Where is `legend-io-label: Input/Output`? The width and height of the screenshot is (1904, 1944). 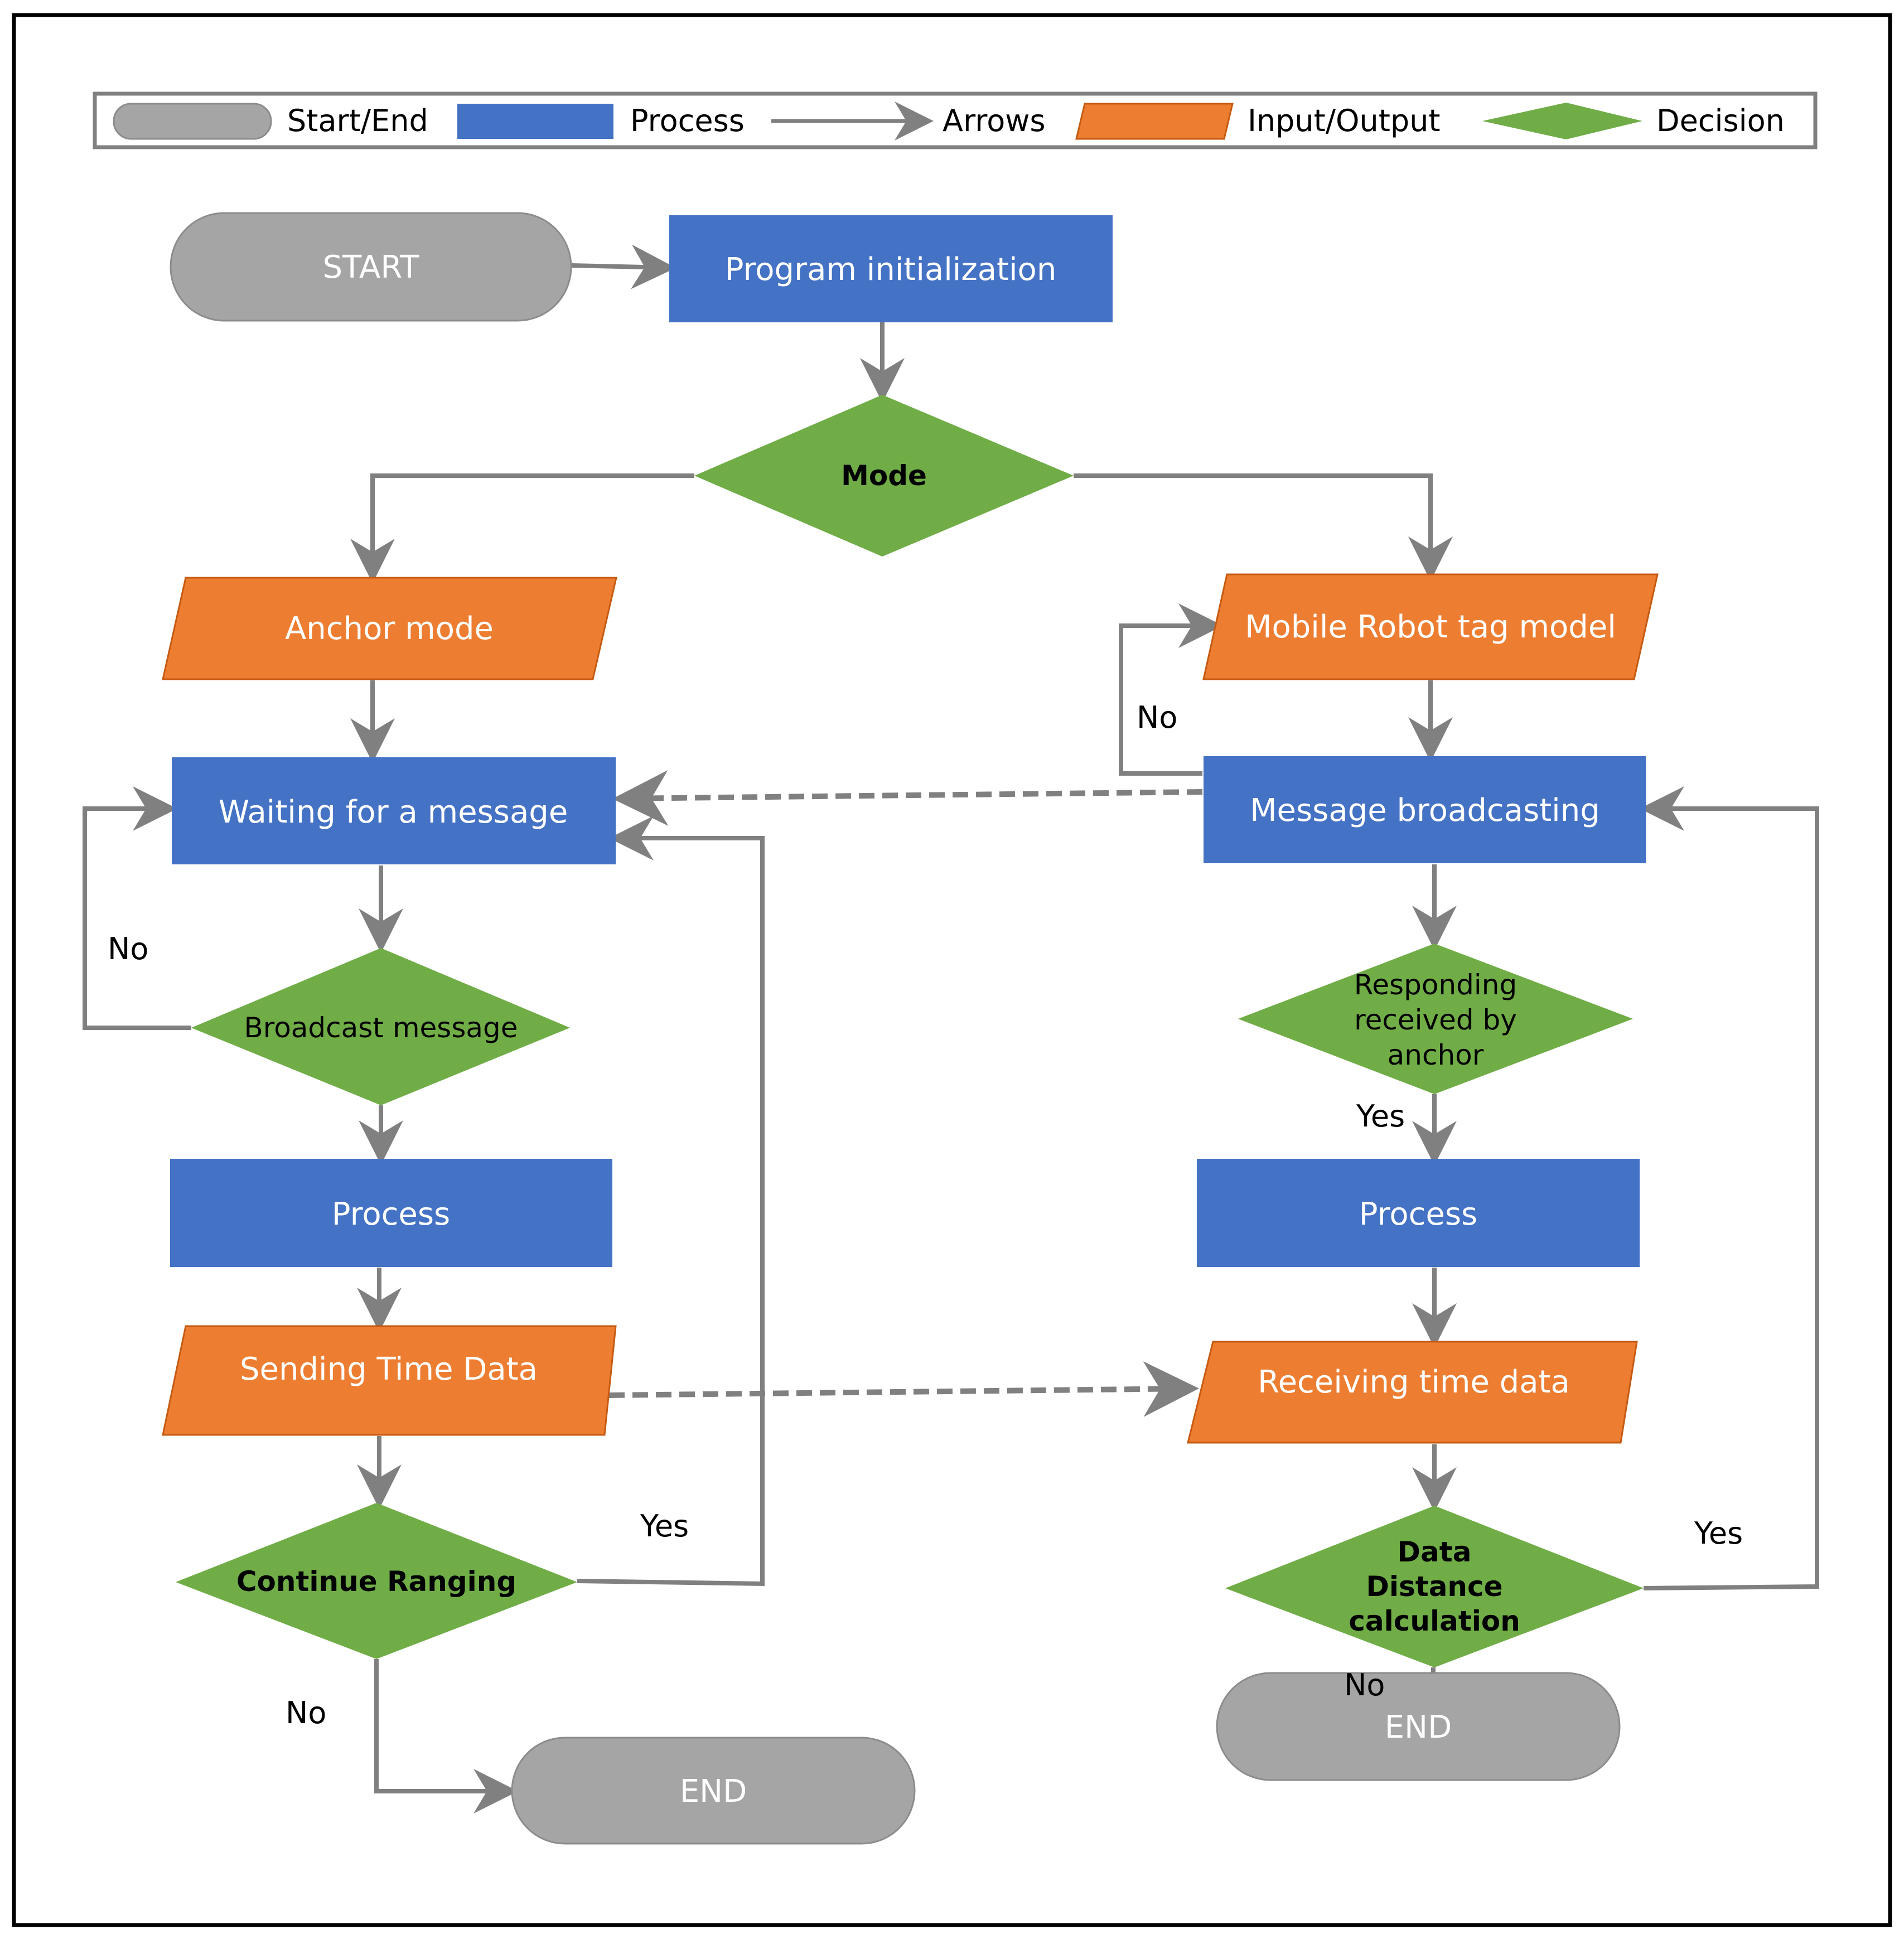
legend-io-label: Input/Output is located at coordinates (1344, 120).